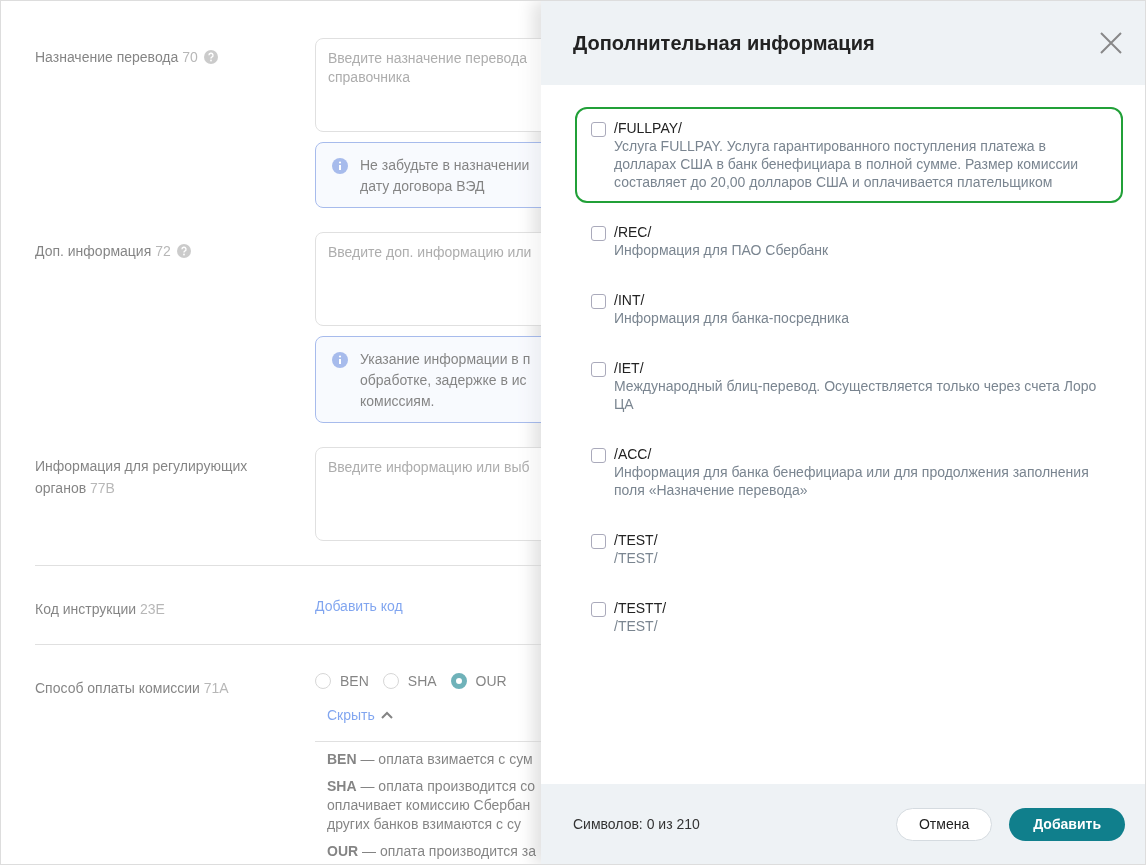 Image resolution: width=1146 pixels, height=865 pixels. Describe the element at coordinates (633, 454) in the screenshot. I see `option-code: /ACC/` at that location.